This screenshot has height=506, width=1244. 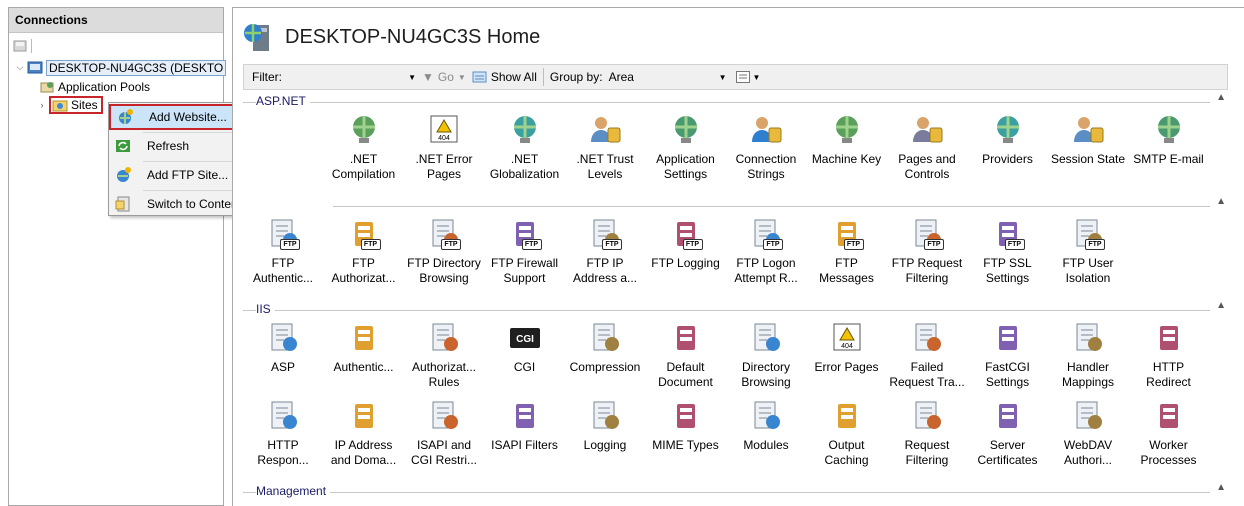 What do you see at coordinates (605, 147) in the screenshot?
I see `feature-net-trust-levels: .NET Trust Levels` at bounding box center [605, 147].